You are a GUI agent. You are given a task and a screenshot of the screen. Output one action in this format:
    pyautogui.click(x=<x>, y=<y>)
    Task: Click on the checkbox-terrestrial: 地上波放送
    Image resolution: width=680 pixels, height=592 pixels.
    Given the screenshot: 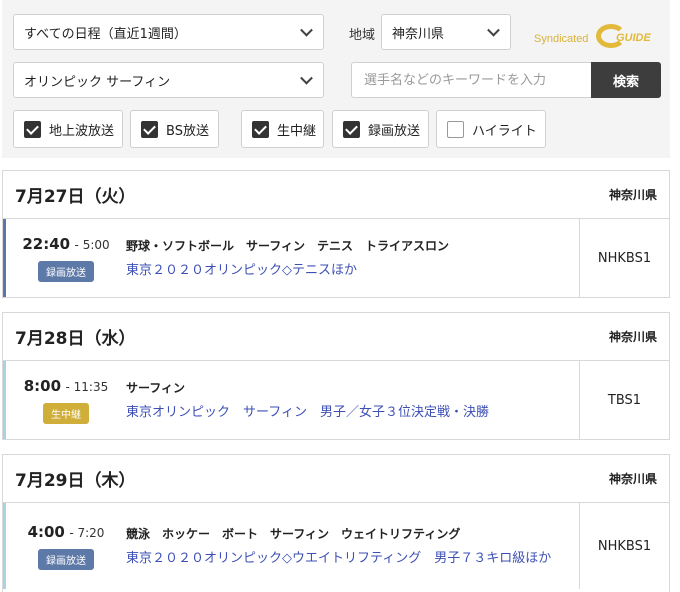 What is the action you would take?
    pyautogui.click(x=68, y=129)
    